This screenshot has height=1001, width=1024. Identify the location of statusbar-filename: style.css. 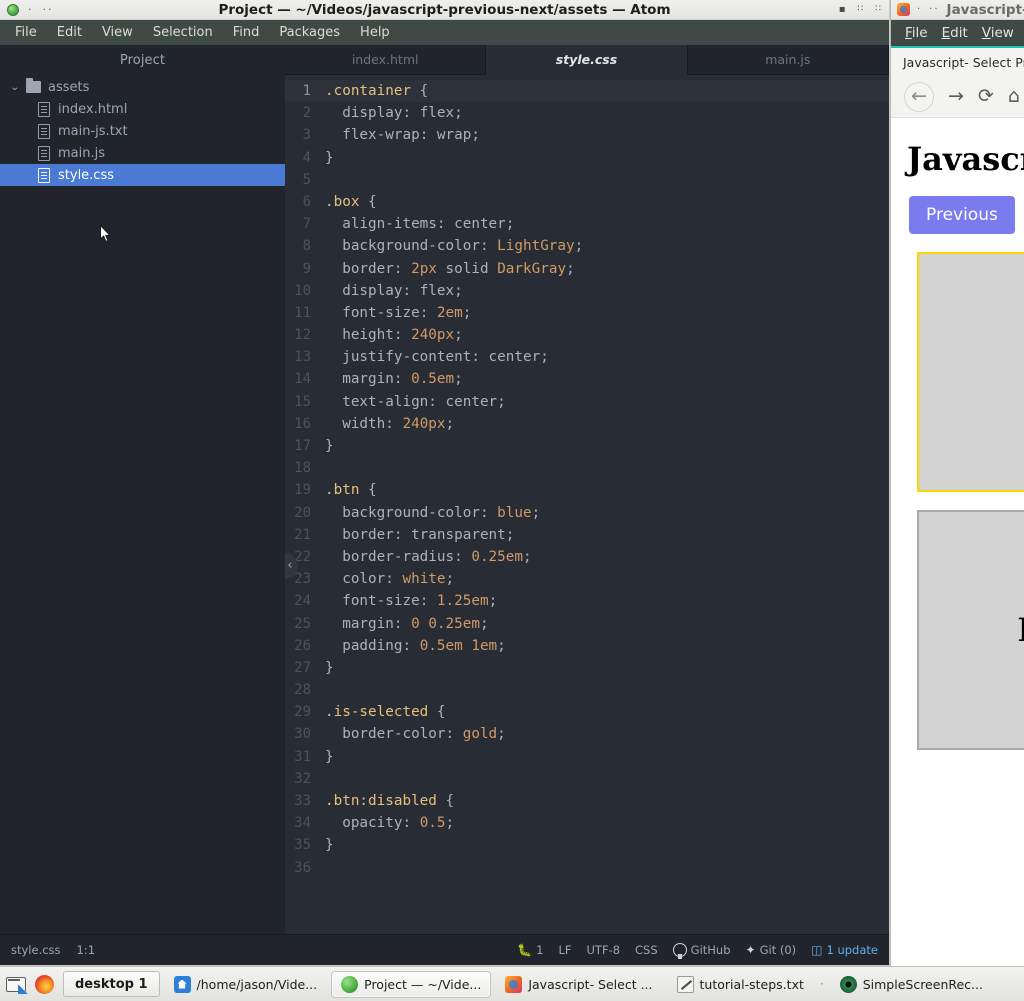
(36, 950).